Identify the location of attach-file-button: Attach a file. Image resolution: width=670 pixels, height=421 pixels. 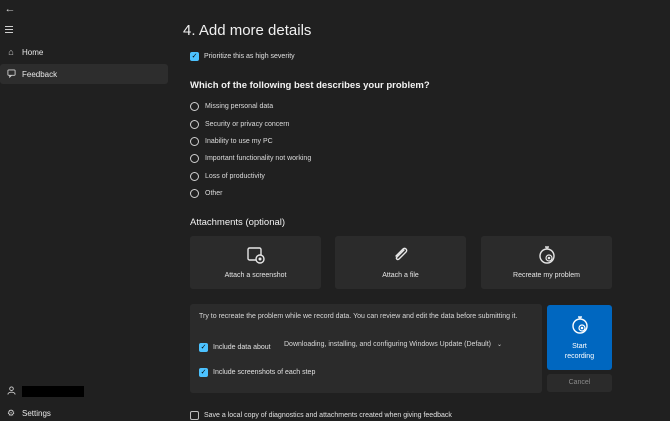
(400, 262).